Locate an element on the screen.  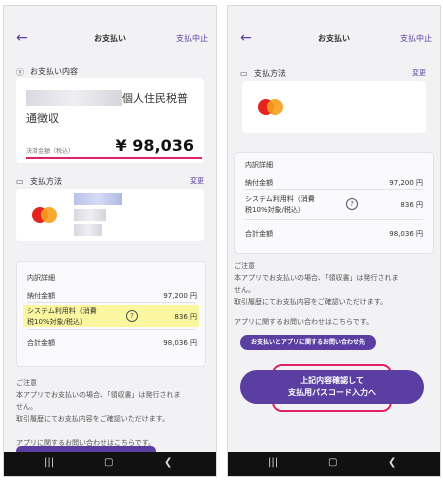
payment-content-card: 個人住民税普 通徴収 決済金額（税込） ¥ 98,036 is located at coordinates (110, 120).